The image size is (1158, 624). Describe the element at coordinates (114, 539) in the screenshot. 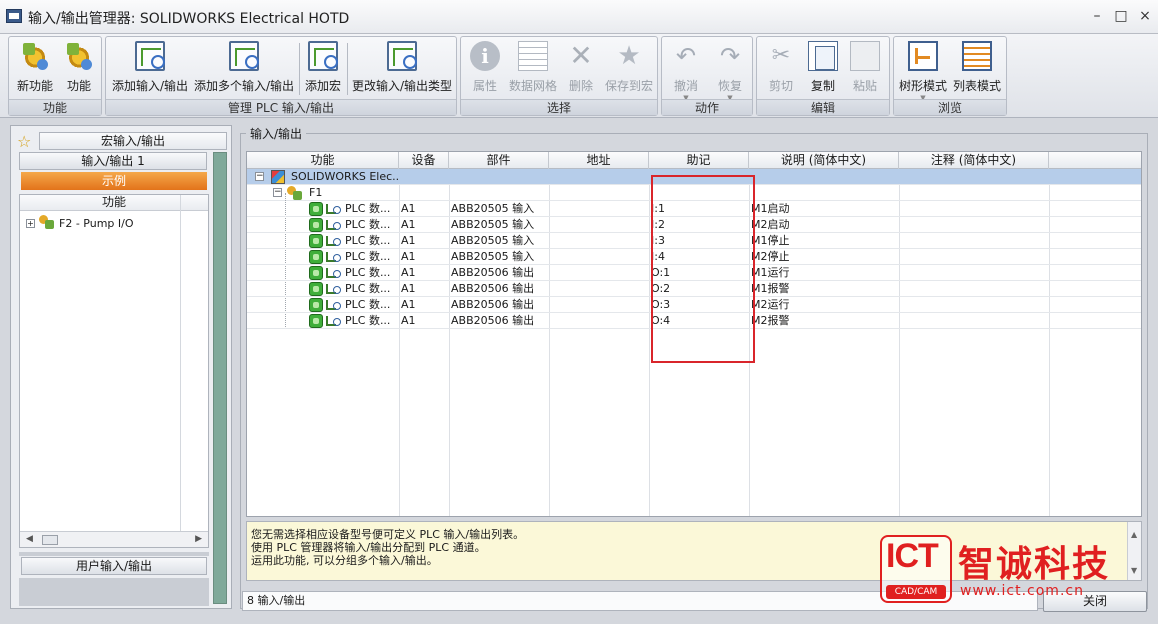

I see `horizontal-scrollbar: ◀ ▶` at that location.